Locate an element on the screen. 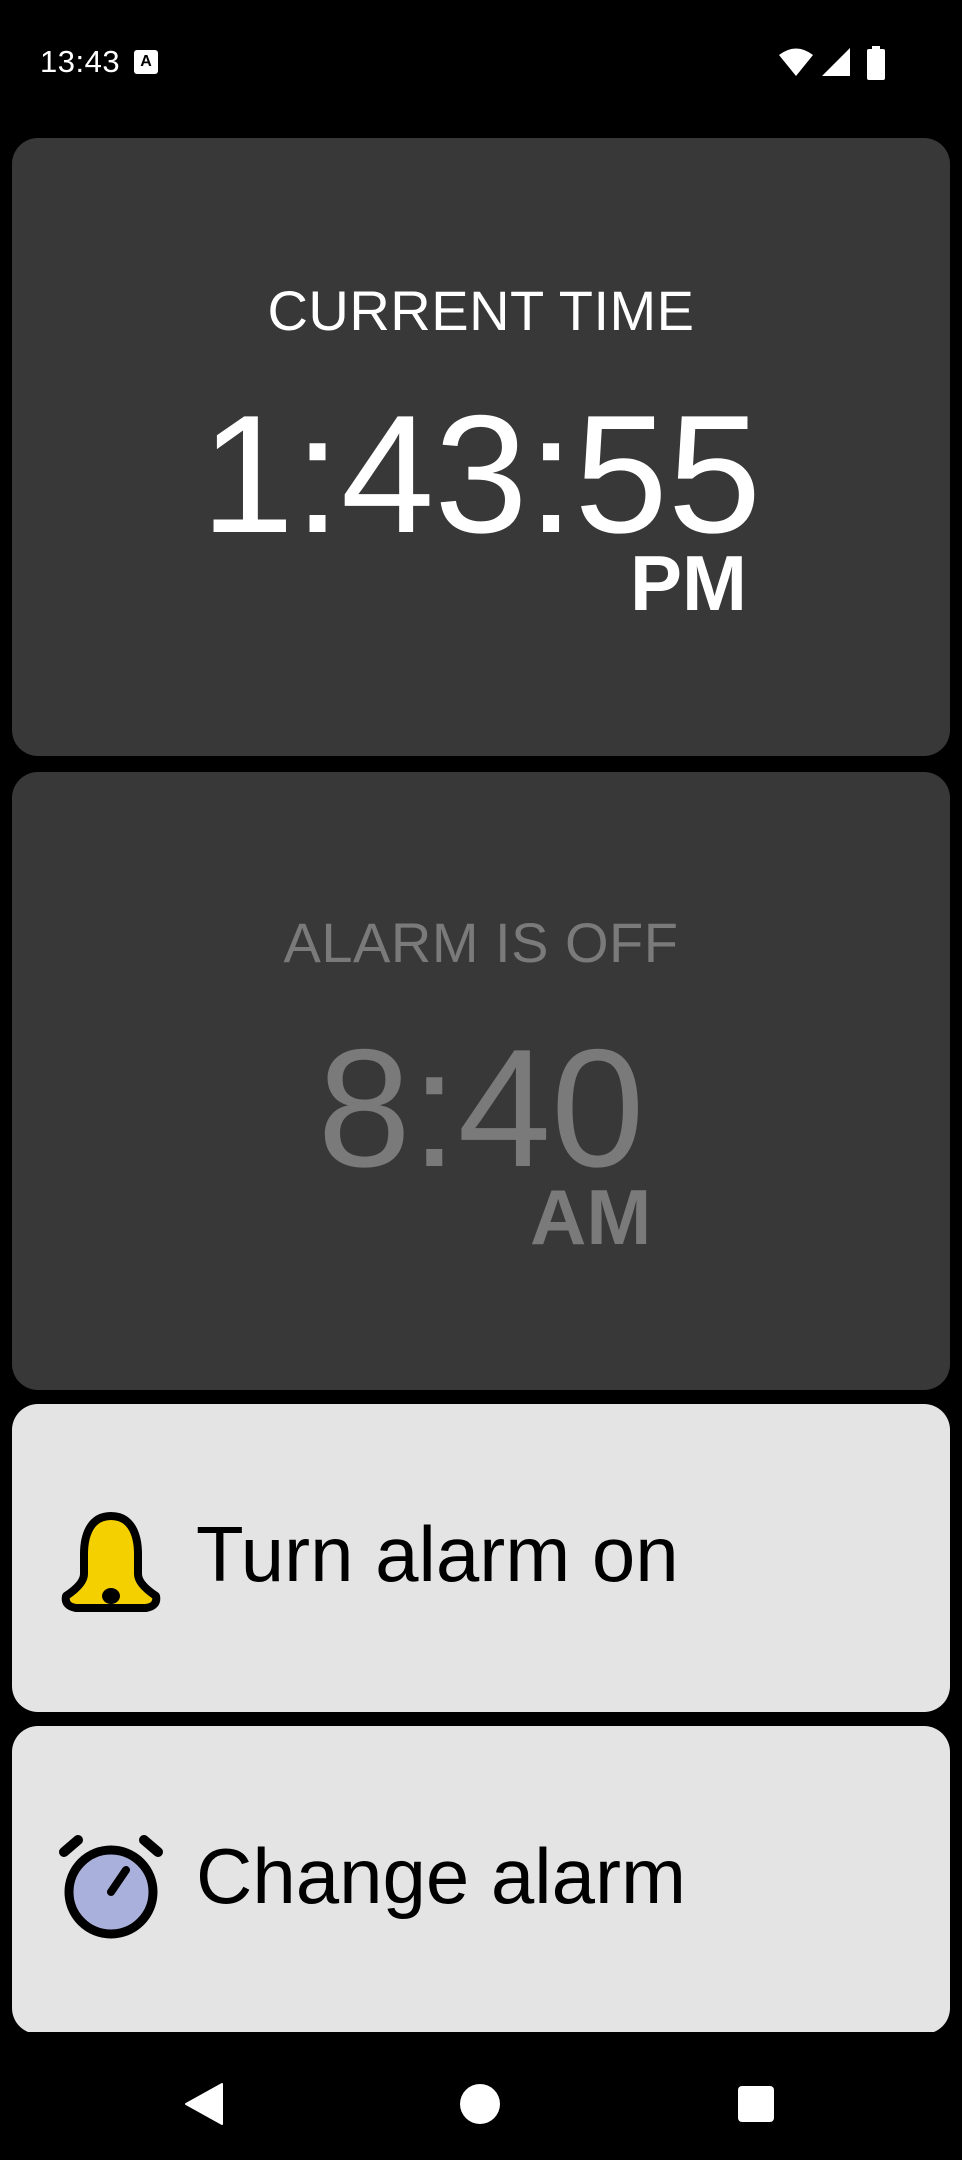  change-alarm-button: Change alarm is located at coordinates (481, 1880).